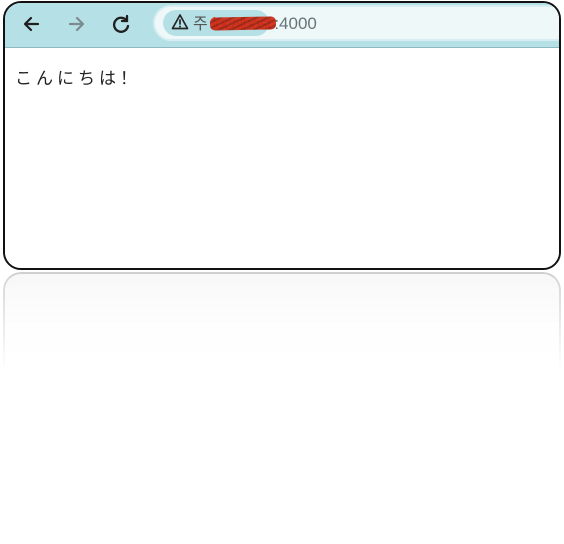 The height and width of the screenshot is (544, 564). I want to click on back-button, so click(32, 24).